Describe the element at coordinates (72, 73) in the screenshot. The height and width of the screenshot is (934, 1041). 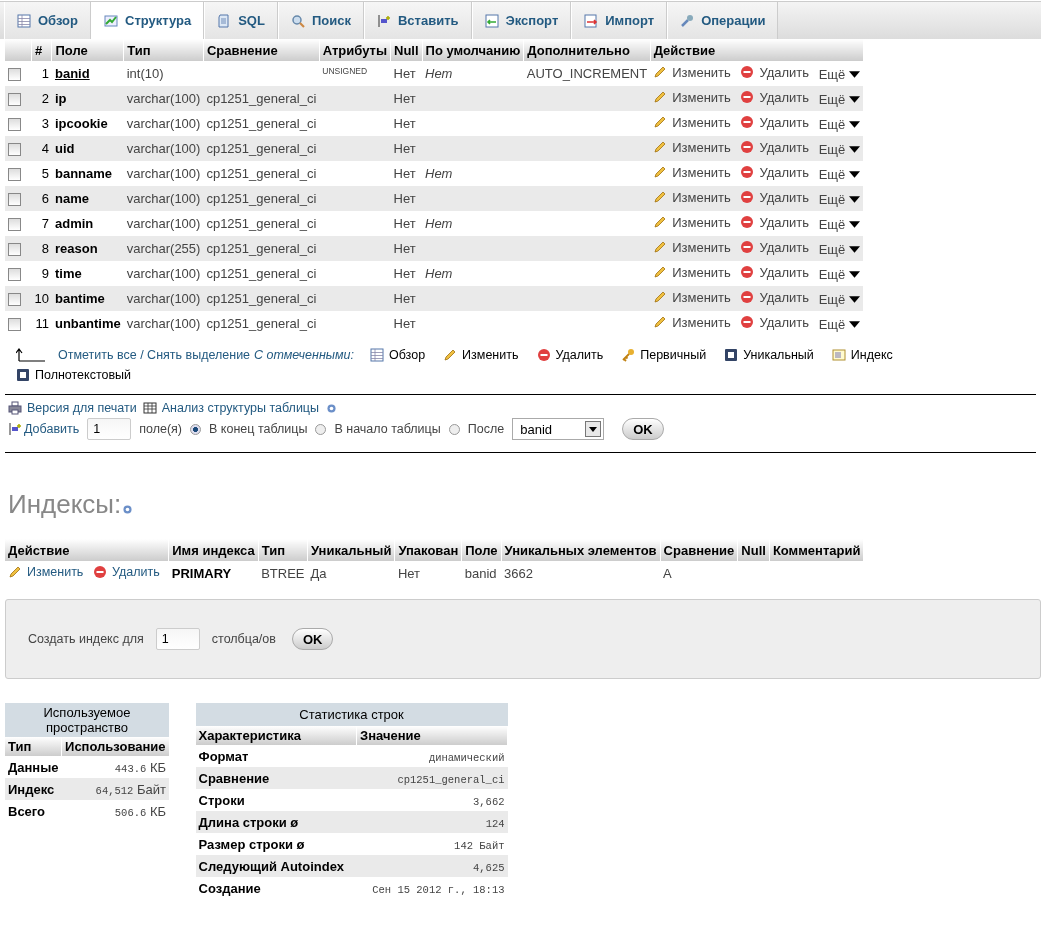
I see `field-name: banid` at that location.